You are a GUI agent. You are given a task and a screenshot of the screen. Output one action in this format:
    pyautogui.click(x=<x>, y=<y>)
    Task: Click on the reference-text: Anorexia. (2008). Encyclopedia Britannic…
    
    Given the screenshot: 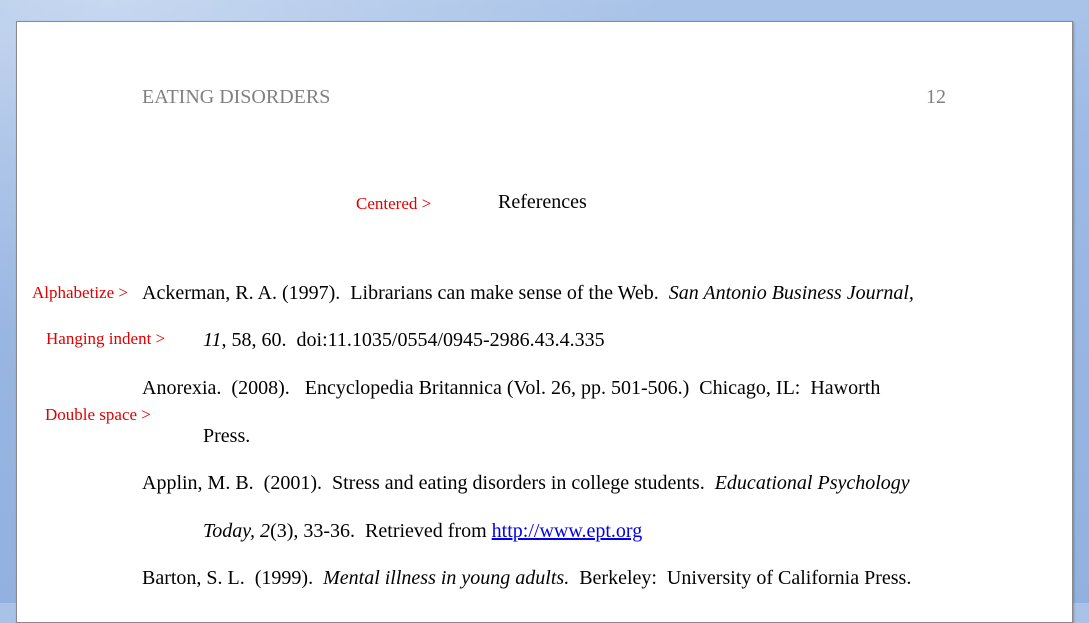 What is the action you would take?
    pyautogui.click(x=511, y=388)
    